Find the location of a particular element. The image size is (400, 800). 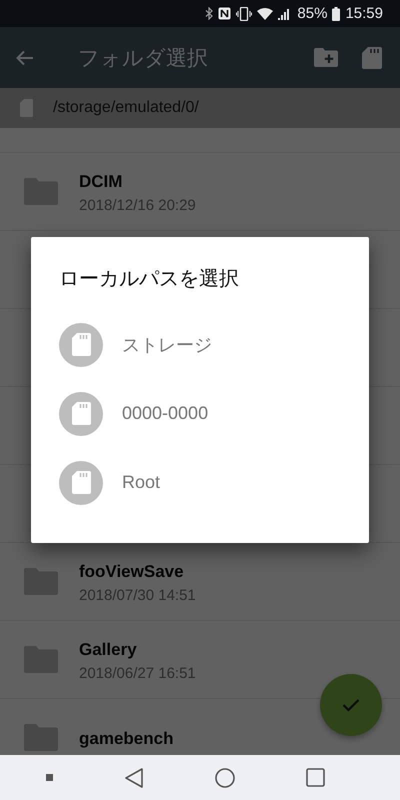

dialog-title: ローカルパスを選択 is located at coordinates (149, 279).